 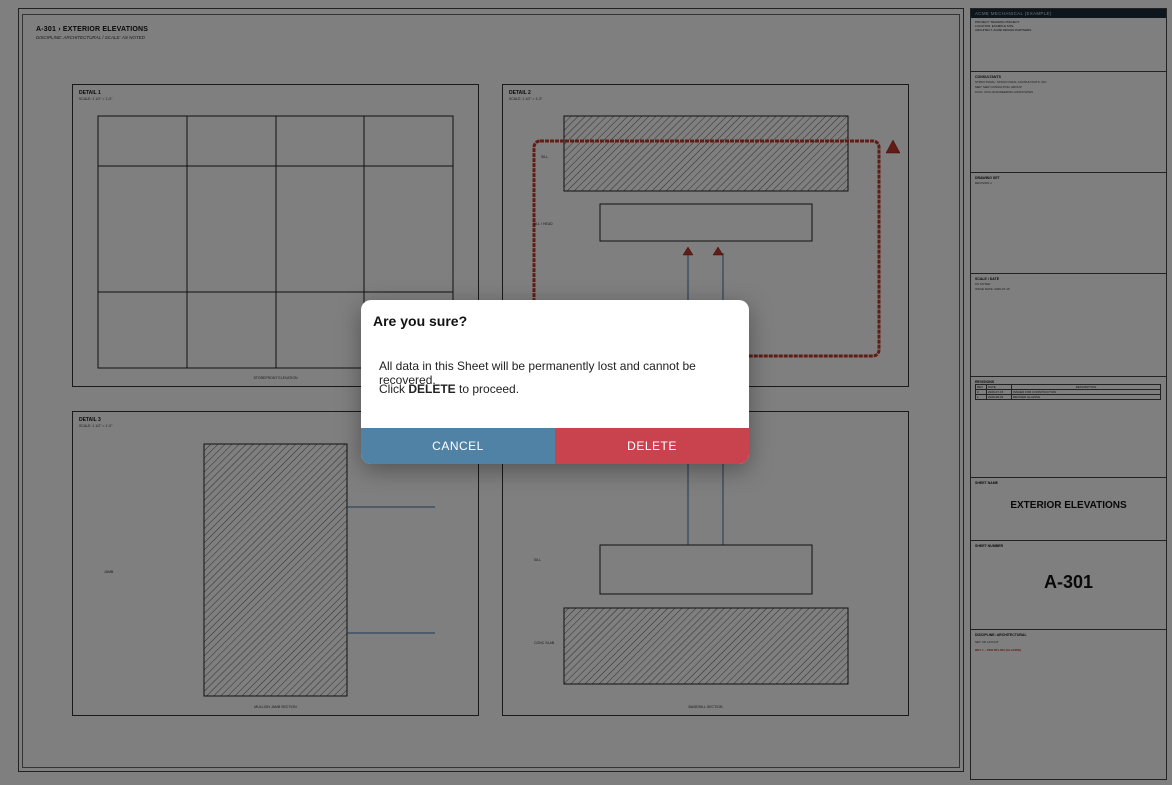 I want to click on confirm-suffix: to proceed., so click(x=487, y=389).